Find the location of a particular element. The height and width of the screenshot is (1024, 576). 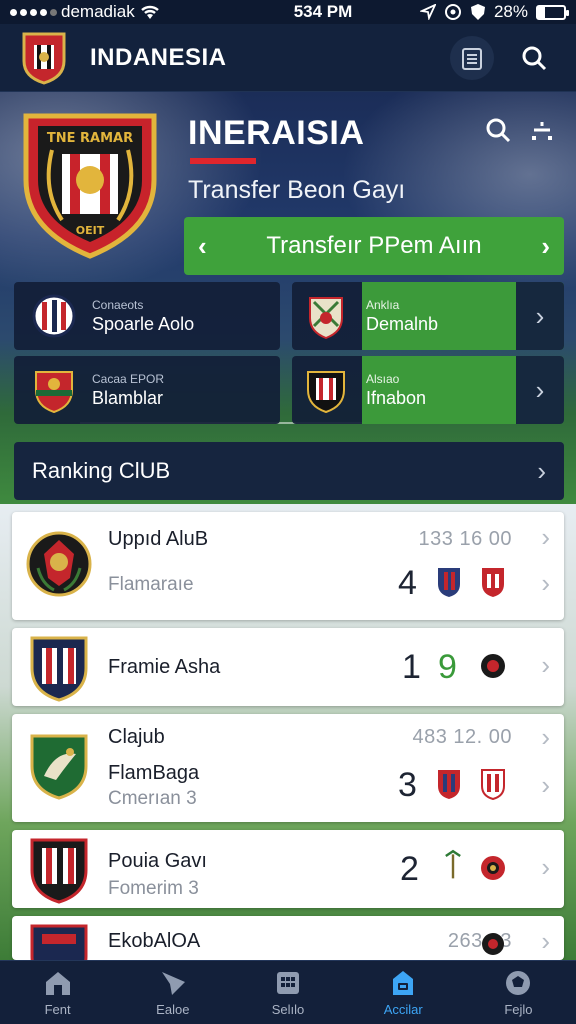

nav-item-home: Fent is located at coordinates (57, 992).